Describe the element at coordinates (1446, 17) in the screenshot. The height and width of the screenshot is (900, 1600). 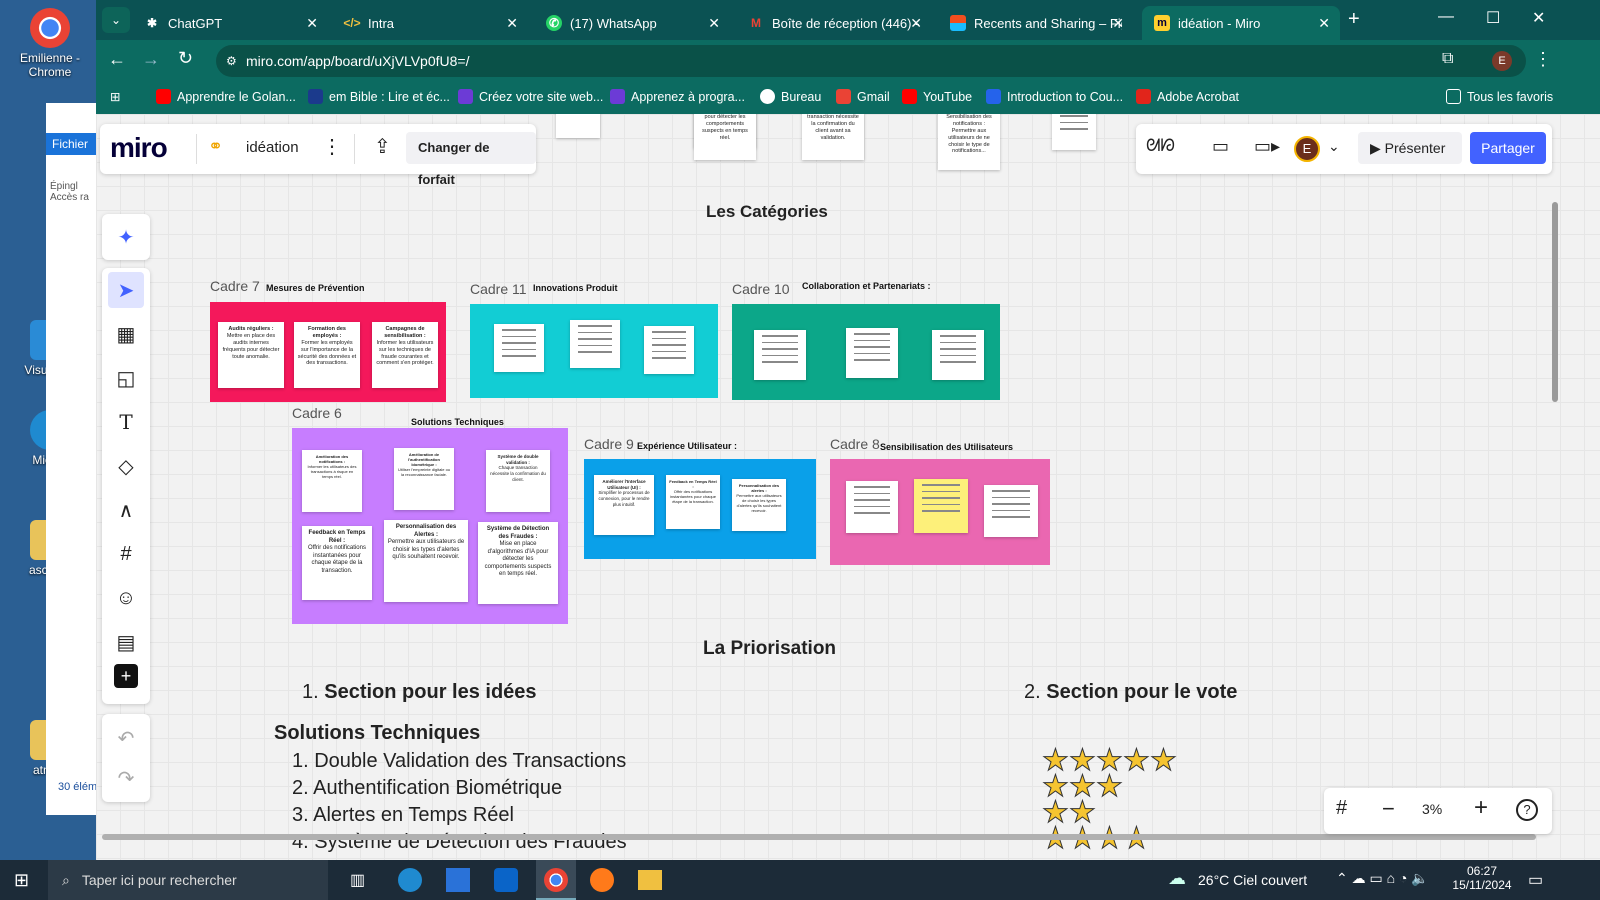
I see `minimize-button: —` at that location.